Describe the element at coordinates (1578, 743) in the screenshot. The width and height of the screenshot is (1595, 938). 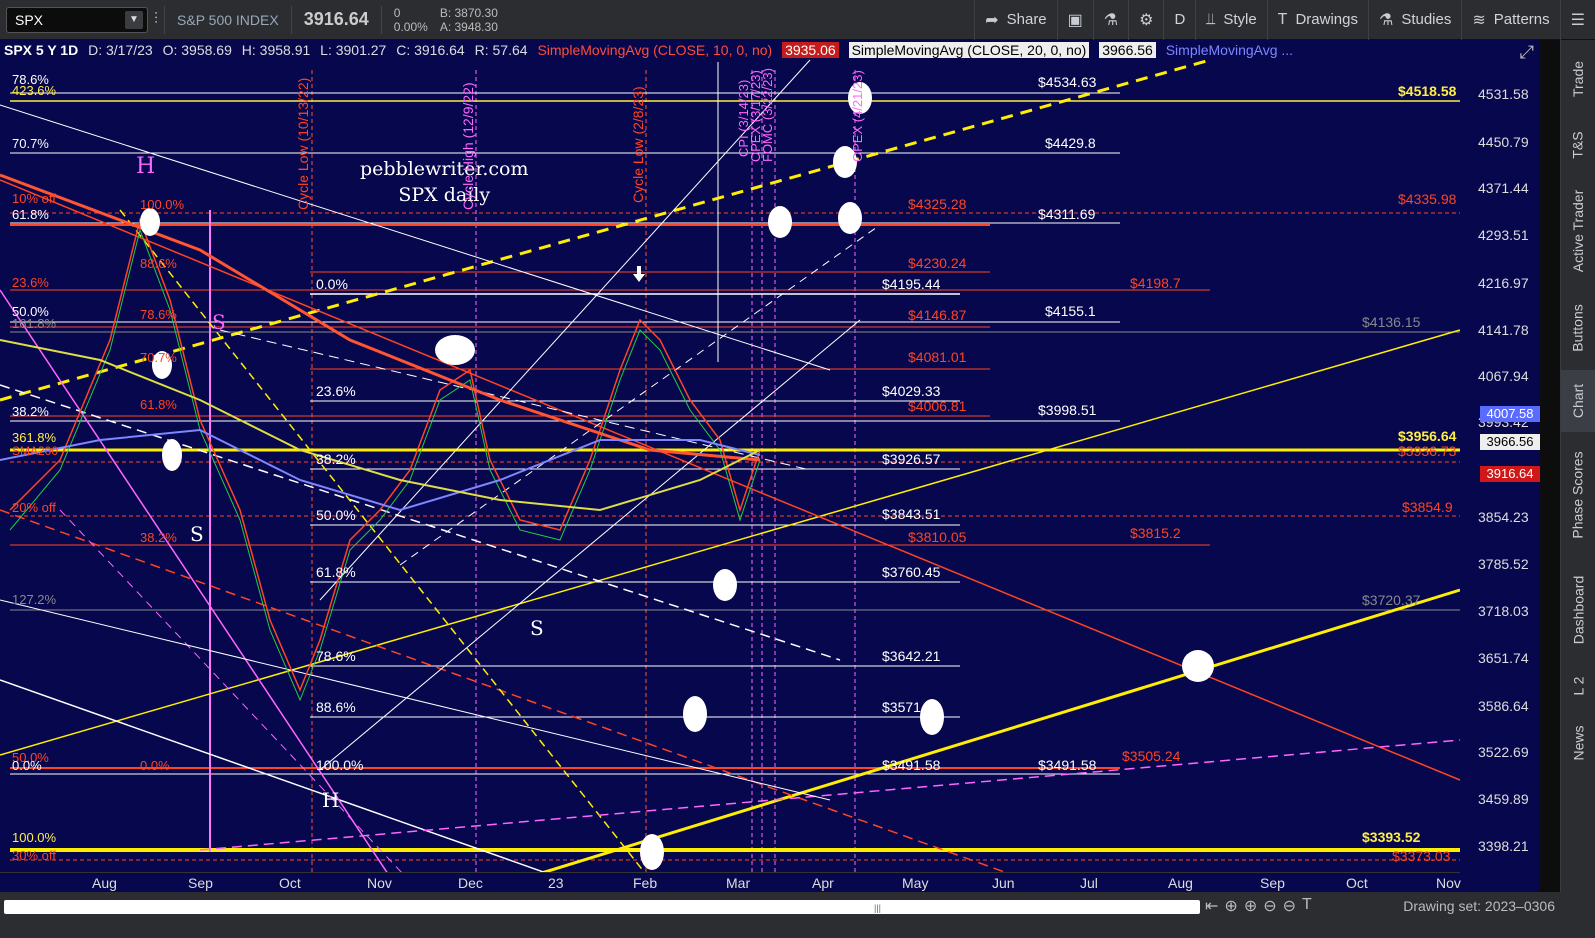
I see `tab-news: News` at that location.